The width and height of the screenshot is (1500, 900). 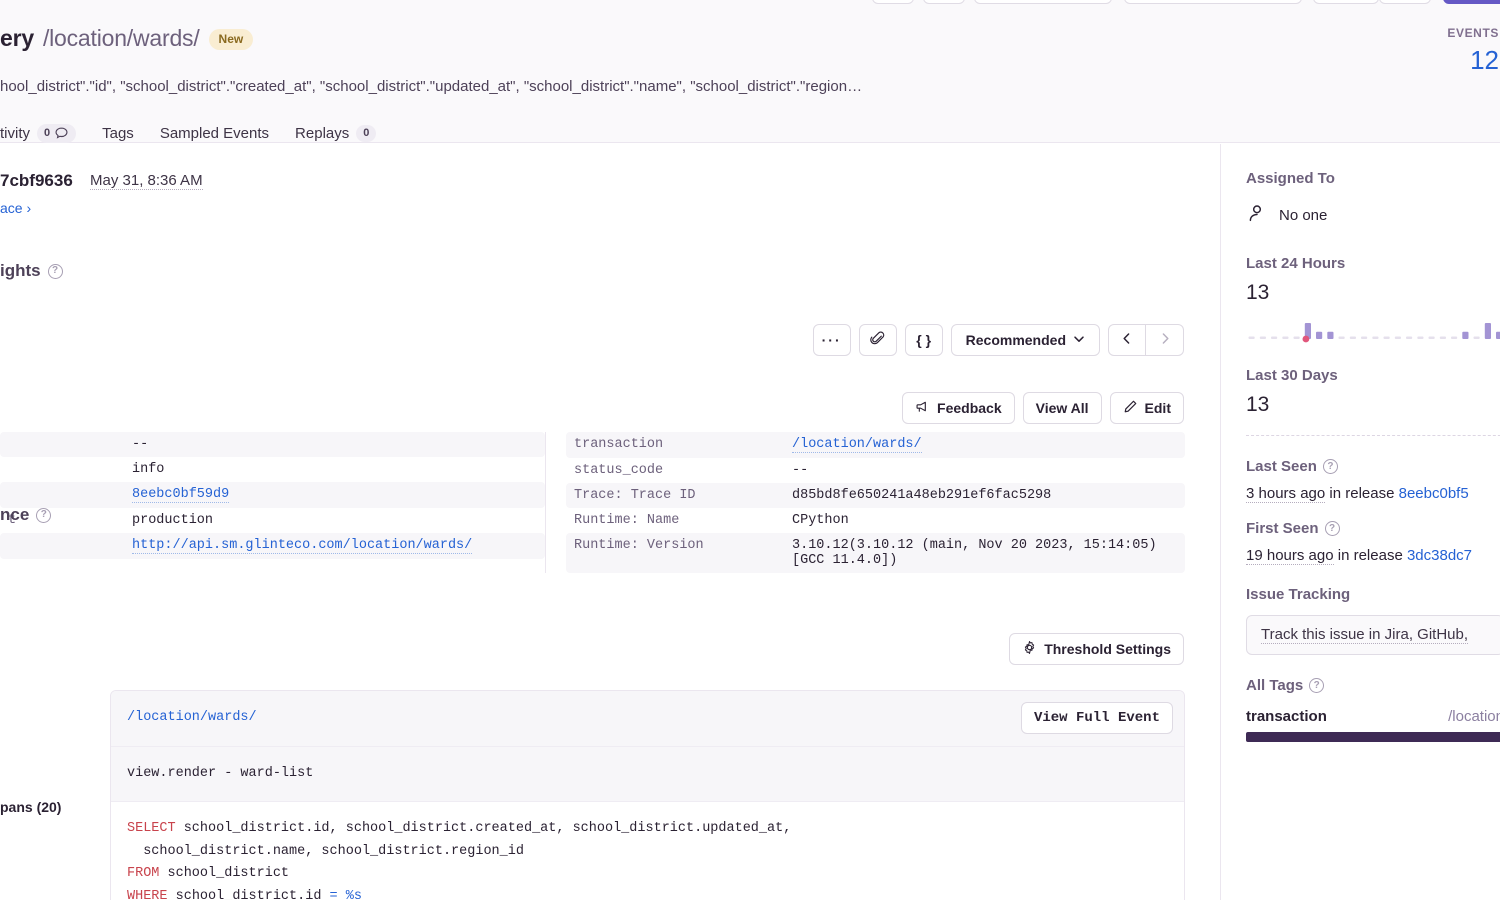 I want to click on issue-tracking-title: Issue Tracking, so click(x=1373, y=594).